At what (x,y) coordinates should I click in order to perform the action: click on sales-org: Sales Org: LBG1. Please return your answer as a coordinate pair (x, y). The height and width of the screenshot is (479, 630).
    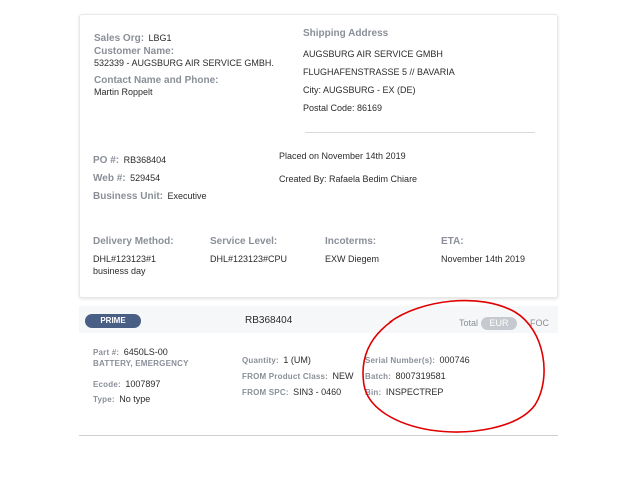
    Looking at the image, I should click on (133, 37).